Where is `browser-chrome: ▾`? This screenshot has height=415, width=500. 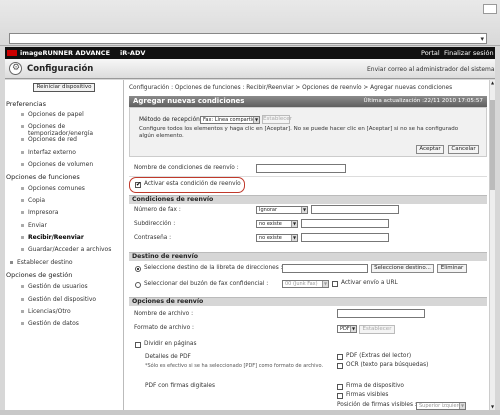
browser-chrome: ▾ is located at coordinates (250, 23).